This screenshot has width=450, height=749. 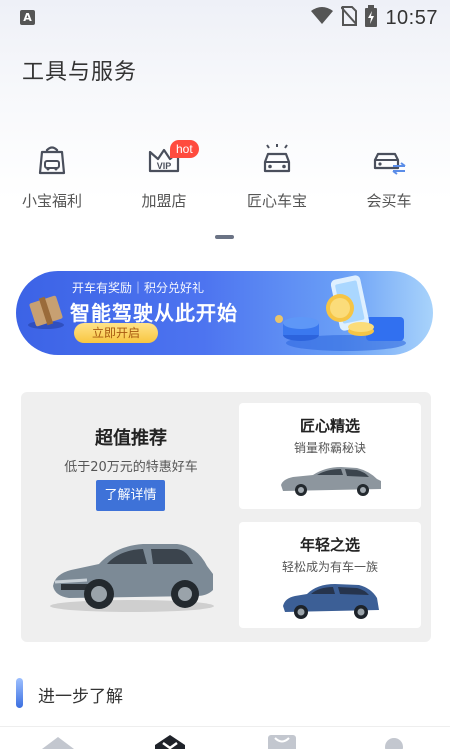 What do you see at coordinates (322, 18) in the screenshot?
I see `wifi-icon` at bounding box center [322, 18].